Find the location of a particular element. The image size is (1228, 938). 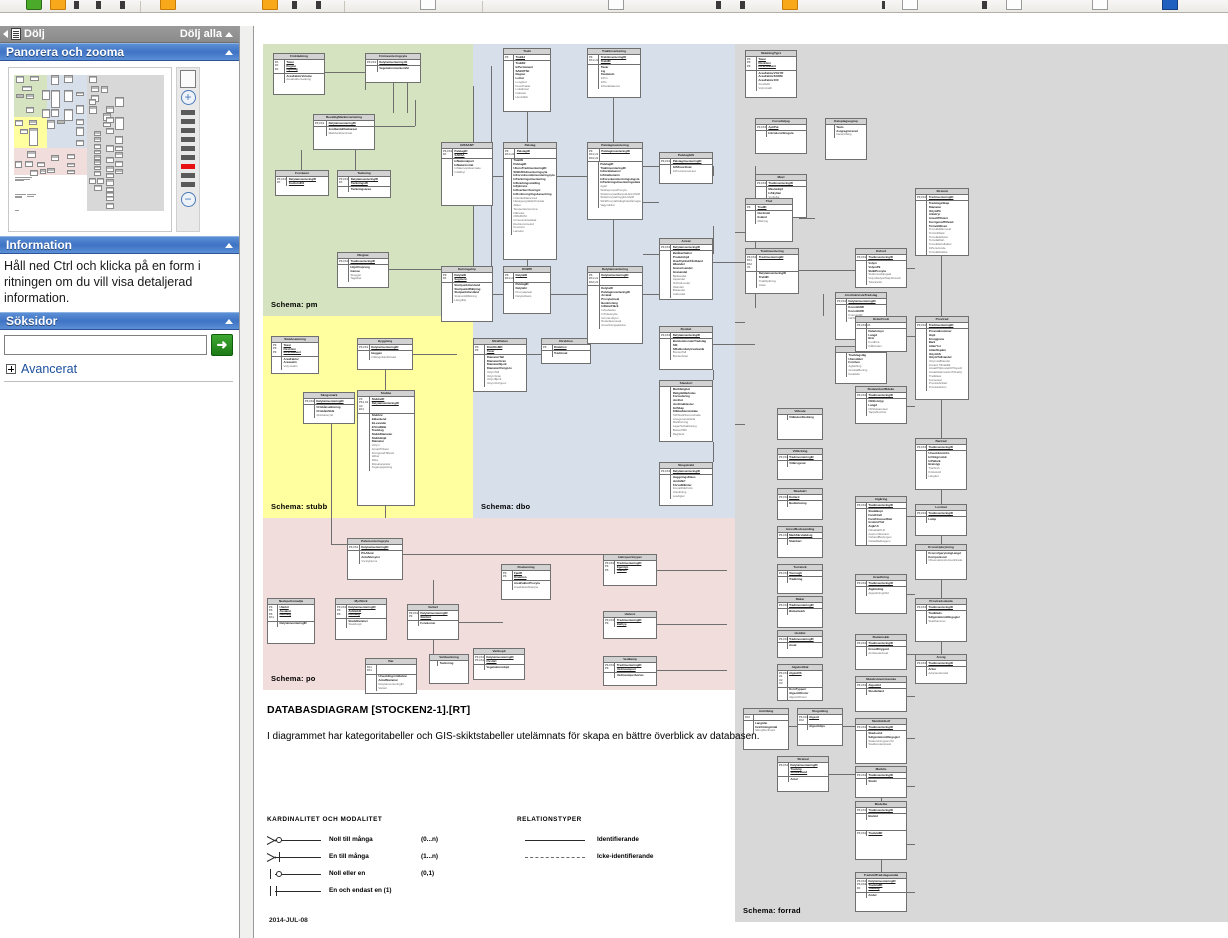

panel-header-information: Information is located at coordinates (119, 245).